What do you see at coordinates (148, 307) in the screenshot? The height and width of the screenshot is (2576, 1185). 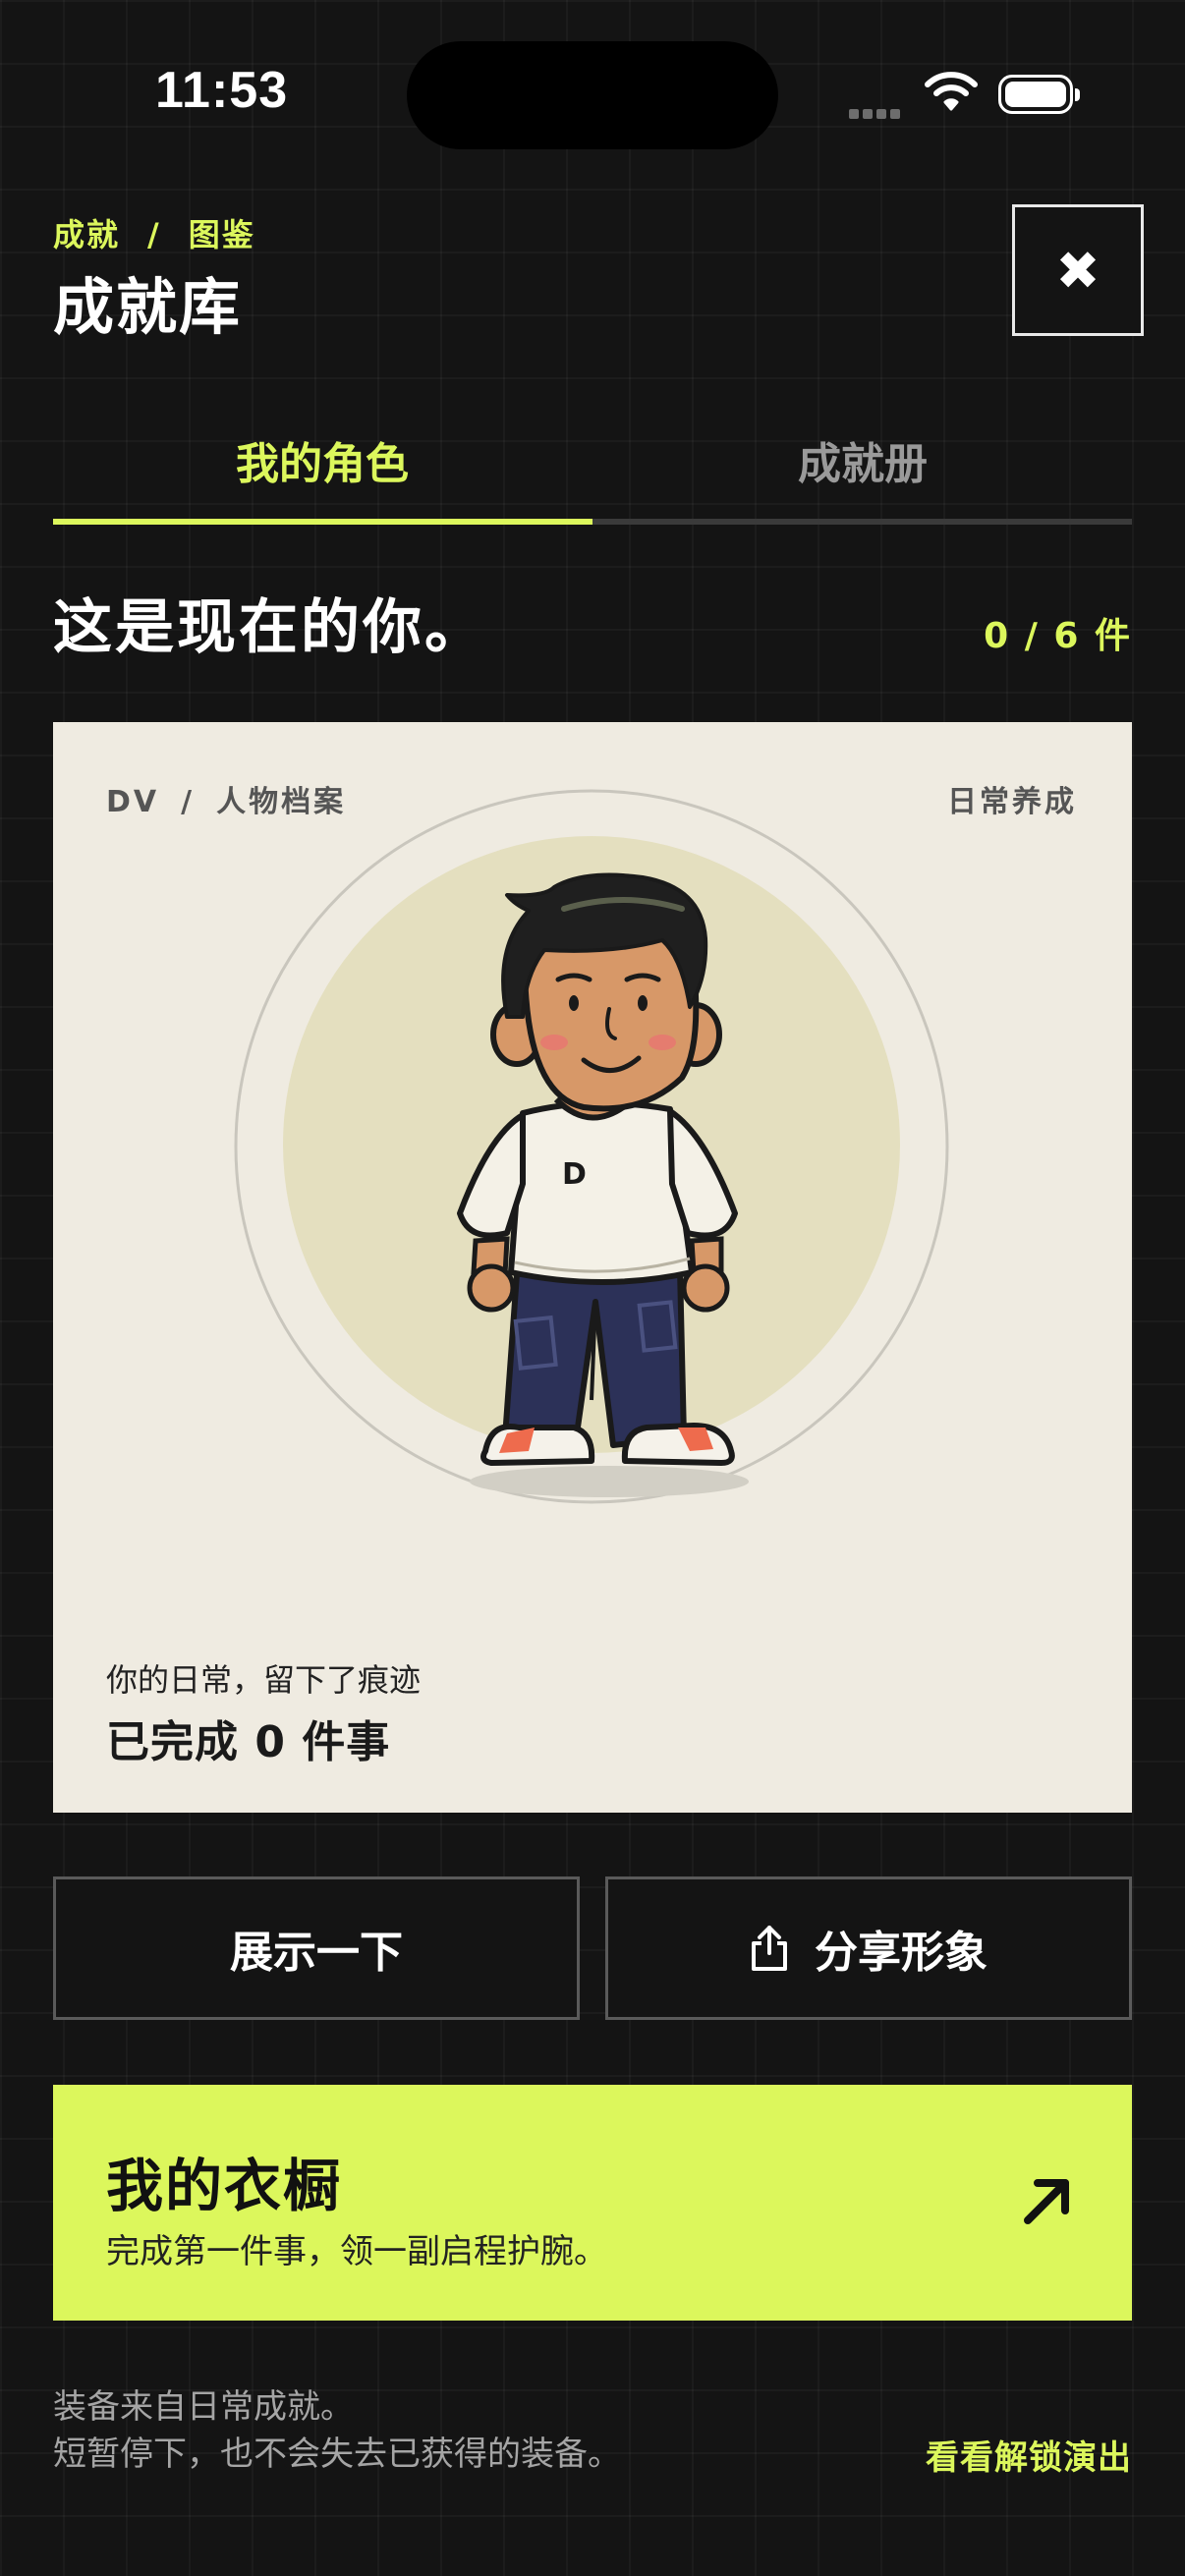 I see `page-title: 成就库` at bounding box center [148, 307].